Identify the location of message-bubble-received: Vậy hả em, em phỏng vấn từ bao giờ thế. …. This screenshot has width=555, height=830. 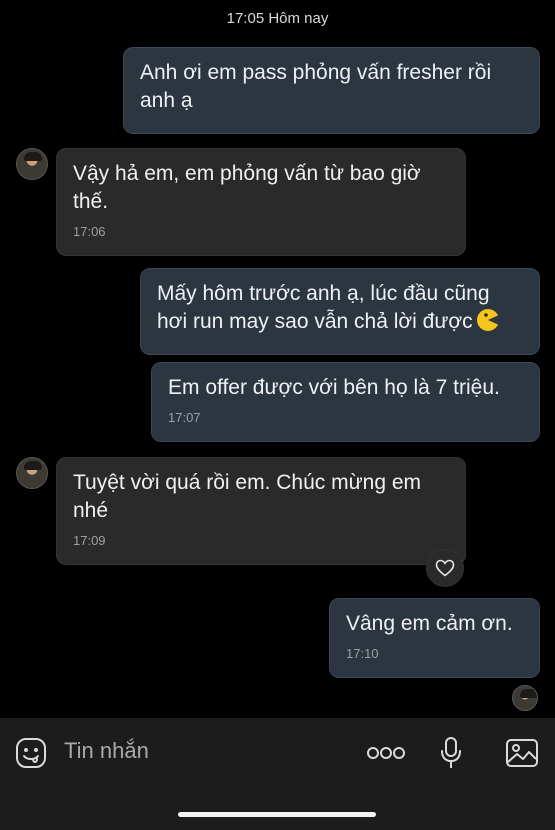
(261, 202).